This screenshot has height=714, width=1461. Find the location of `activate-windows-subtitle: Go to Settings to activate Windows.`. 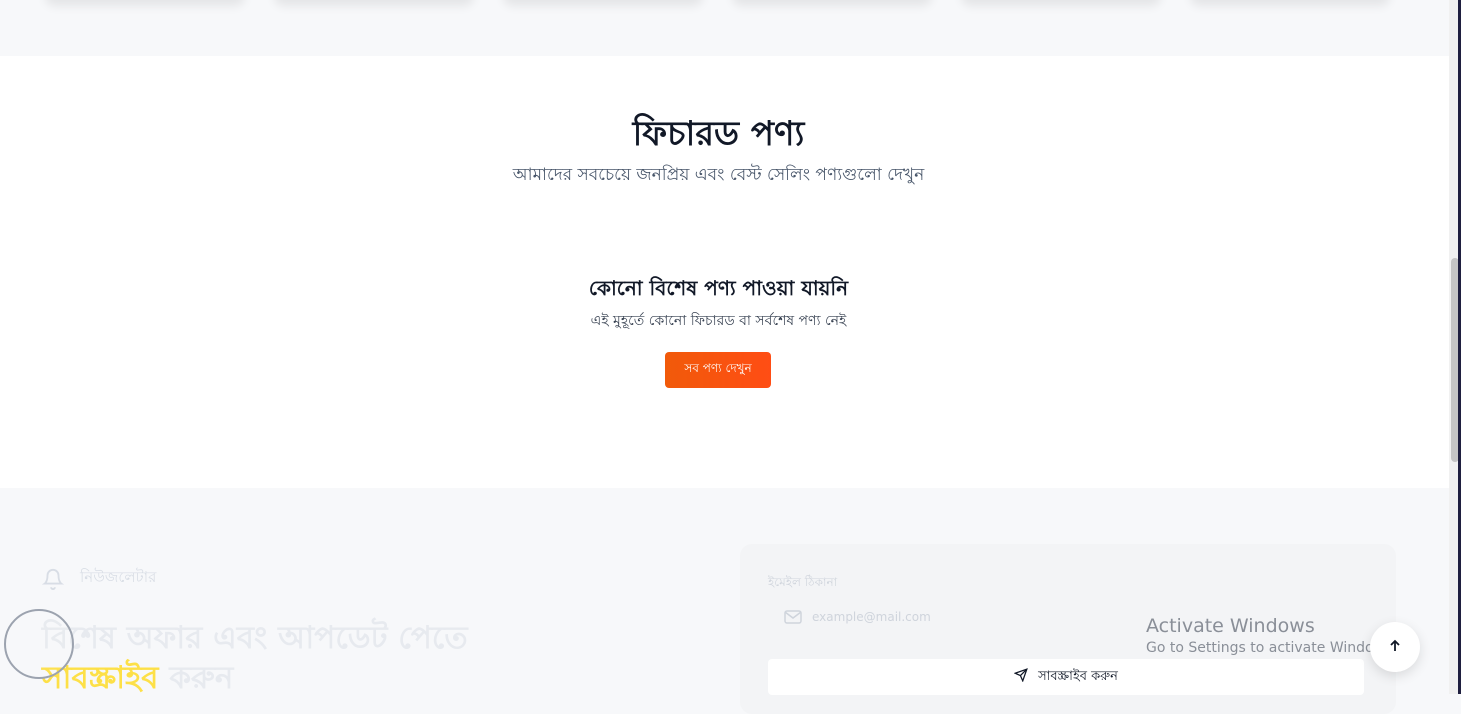

activate-windows-subtitle: Go to Settings to activate Windows. is located at coordinates (1271, 648).